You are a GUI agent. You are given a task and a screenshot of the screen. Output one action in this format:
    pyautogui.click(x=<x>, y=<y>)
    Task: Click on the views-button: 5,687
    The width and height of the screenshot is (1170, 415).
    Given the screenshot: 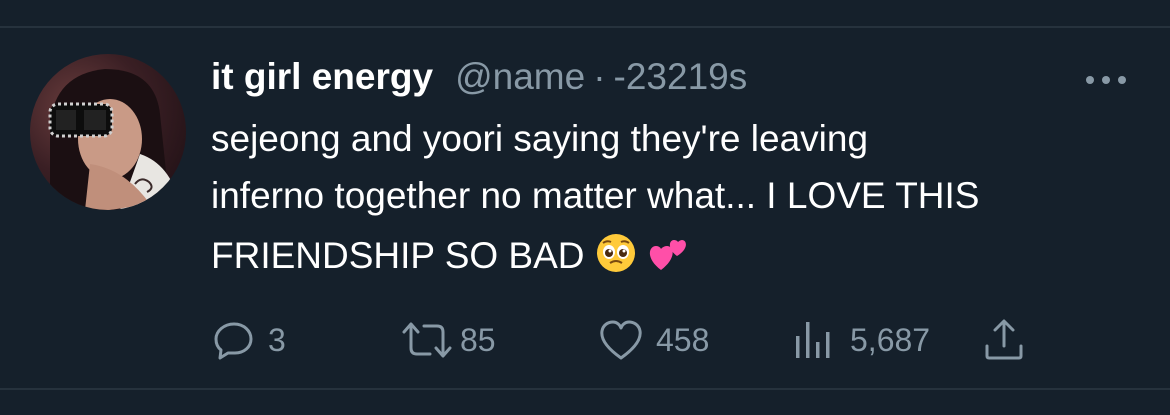 What is the action you would take?
    pyautogui.click(x=861, y=340)
    